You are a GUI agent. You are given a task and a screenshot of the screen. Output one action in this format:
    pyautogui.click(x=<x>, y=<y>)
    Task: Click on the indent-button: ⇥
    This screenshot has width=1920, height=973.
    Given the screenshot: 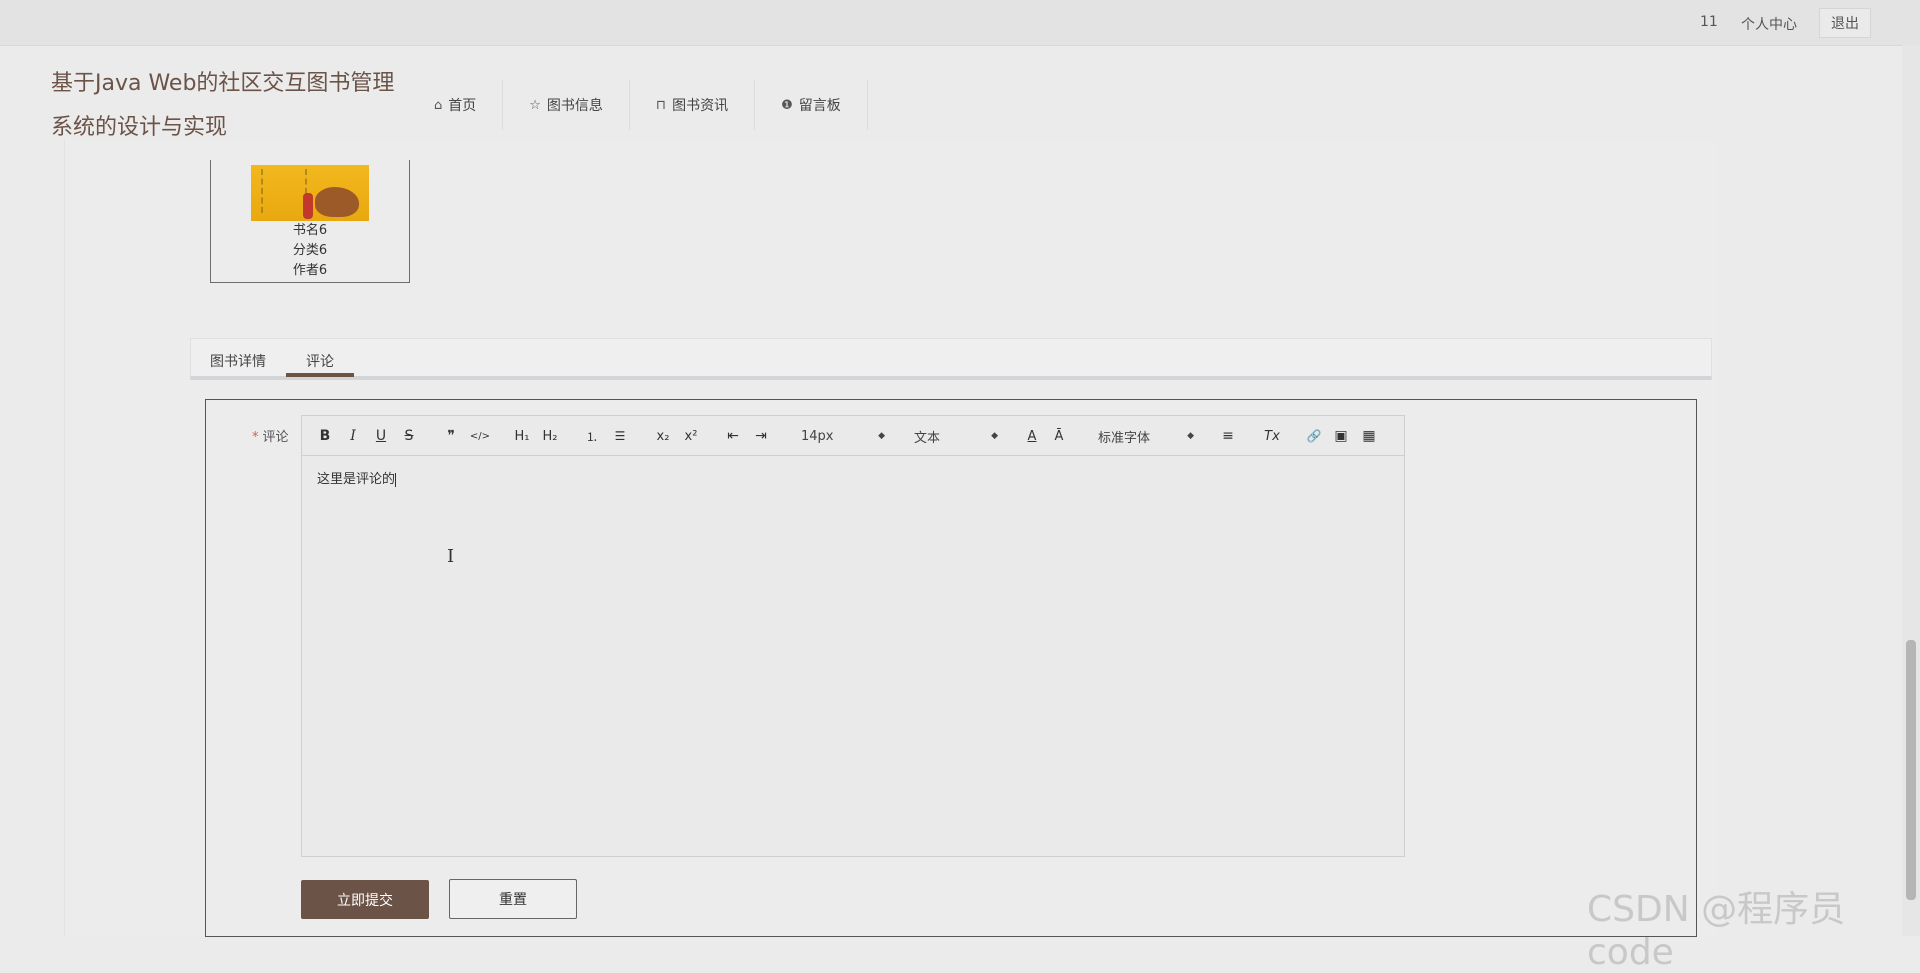 What is the action you would take?
    pyautogui.click(x=761, y=436)
    